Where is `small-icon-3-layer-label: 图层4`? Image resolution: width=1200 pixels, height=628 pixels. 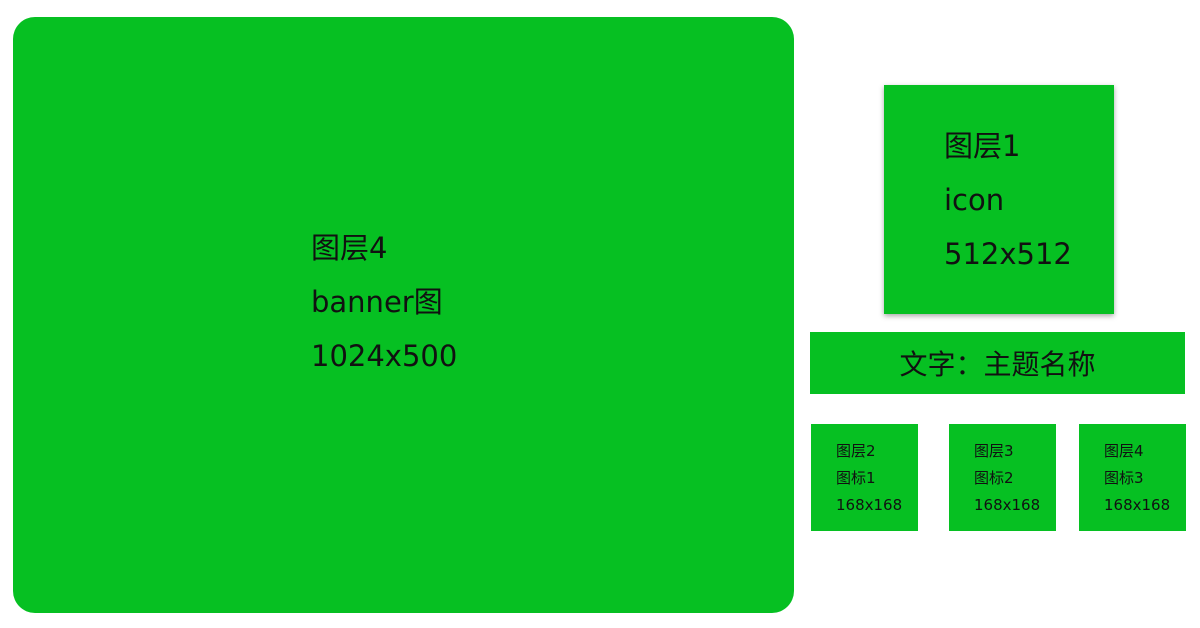 small-icon-3-layer-label: 图层4 is located at coordinates (1124, 451).